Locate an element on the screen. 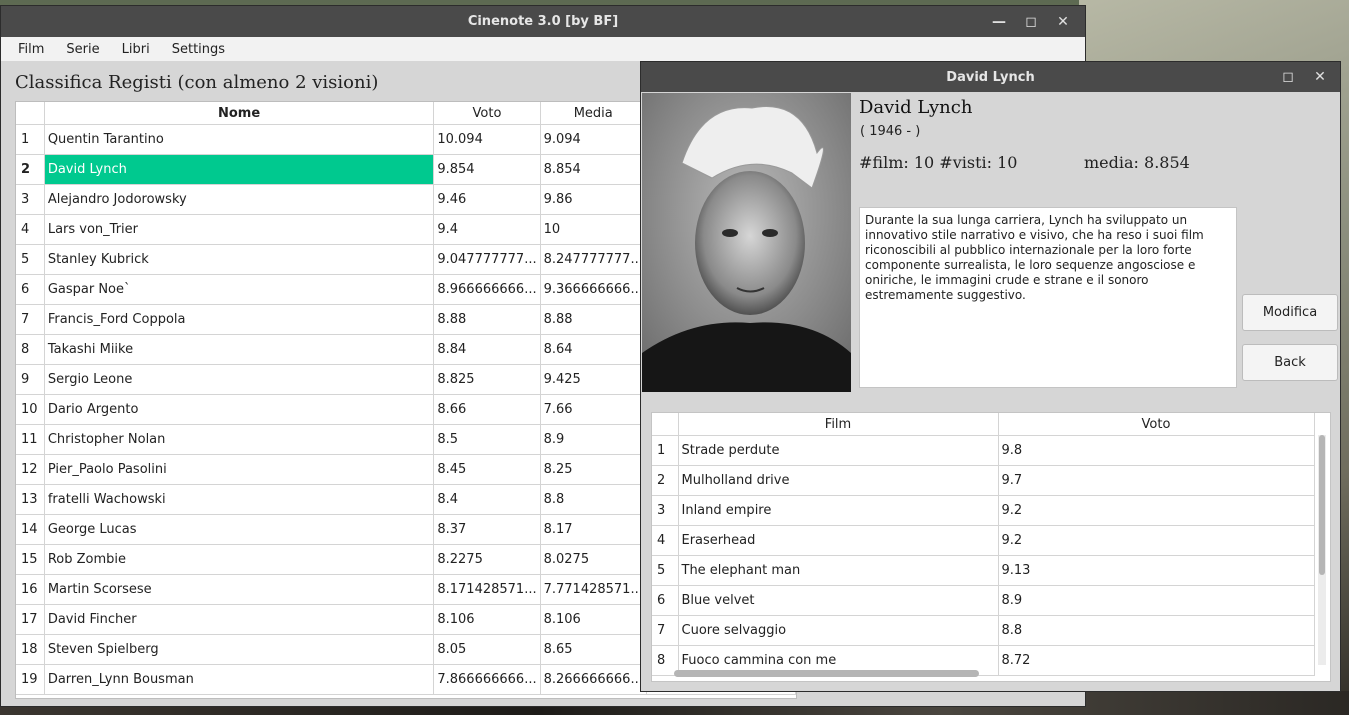 Image resolution: width=1349 pixels, height=715 pixels. row-rank: 15 is located at coordinates (30, 559).